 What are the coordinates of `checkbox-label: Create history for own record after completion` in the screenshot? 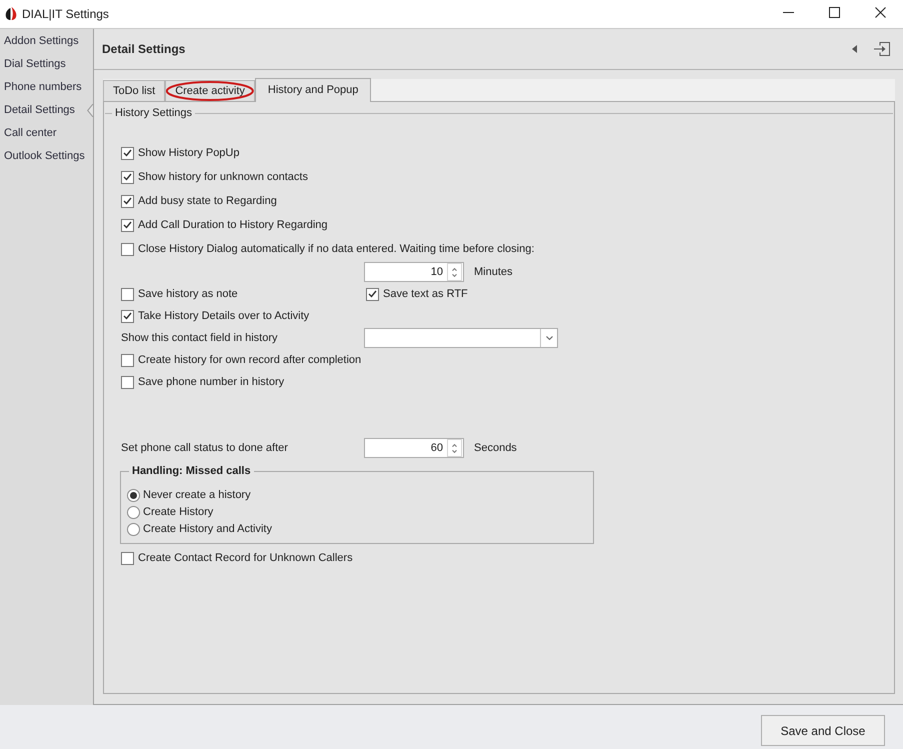 It's located at (250, 360).